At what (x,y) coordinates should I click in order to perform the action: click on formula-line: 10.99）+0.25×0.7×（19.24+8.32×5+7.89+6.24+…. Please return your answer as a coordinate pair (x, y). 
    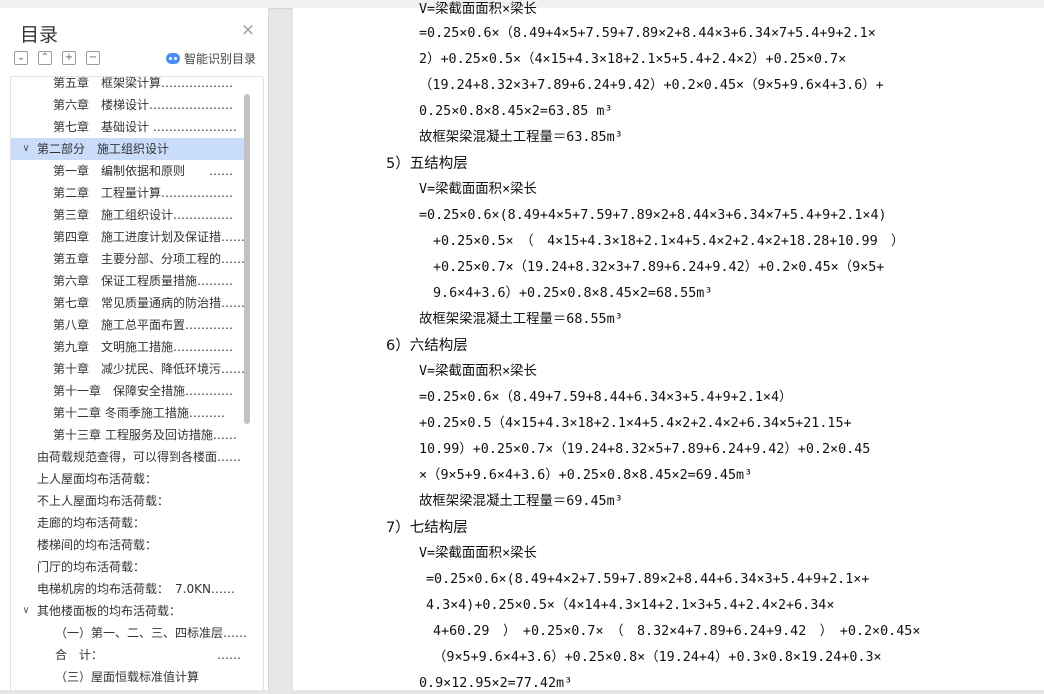
    Looking at the image, I should click on (645, 449).